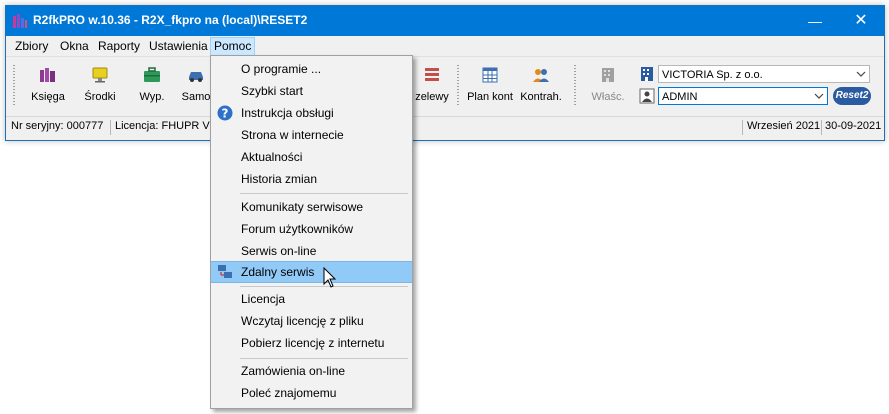  I want to click on car-icon, so click(196, 77).